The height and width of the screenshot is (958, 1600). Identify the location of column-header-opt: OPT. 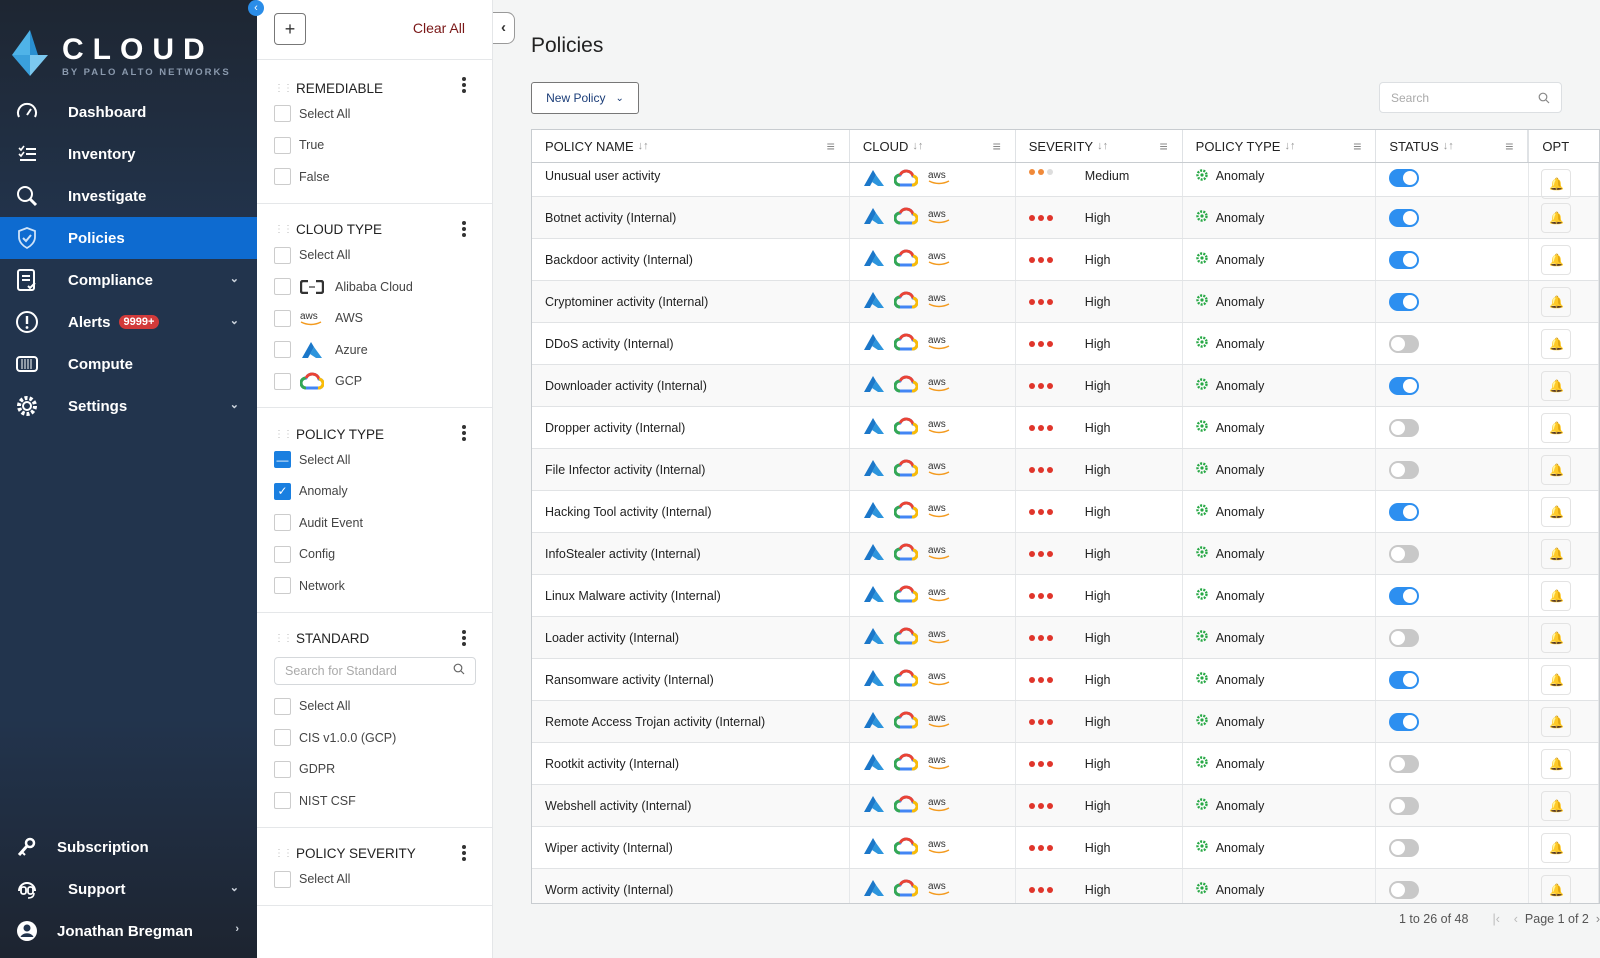
(1564, 146).